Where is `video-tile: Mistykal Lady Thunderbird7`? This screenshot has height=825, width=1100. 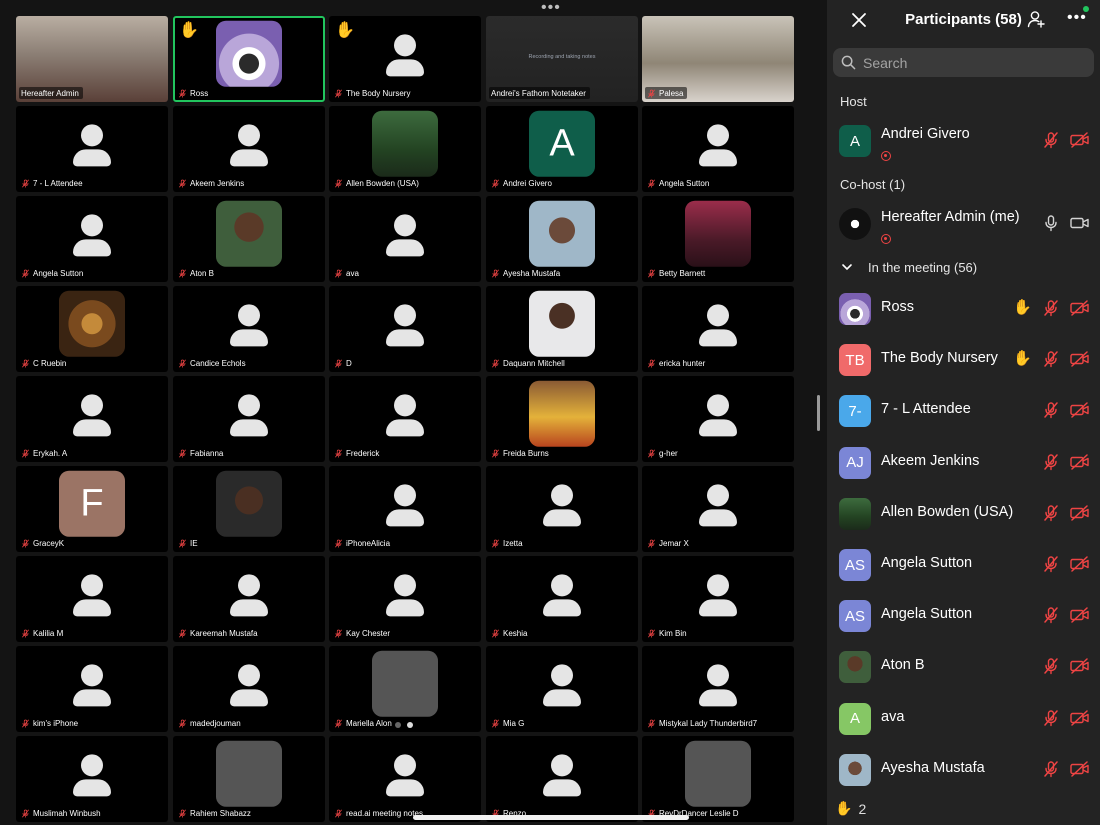
video-tile: Mistykal Lady Thunderbird7 is located at coordinates (718, 689).